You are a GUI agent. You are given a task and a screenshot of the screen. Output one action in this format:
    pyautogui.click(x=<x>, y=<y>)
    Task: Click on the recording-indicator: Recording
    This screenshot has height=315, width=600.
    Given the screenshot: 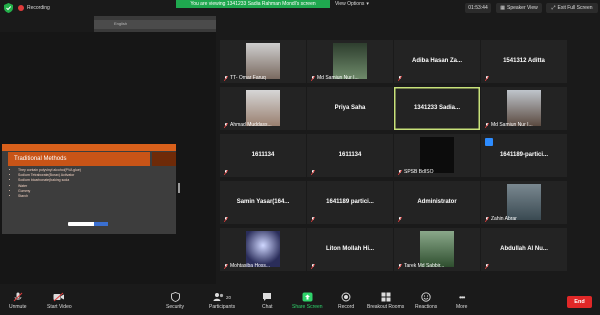 What is the action you would take?
    pyautogui.click(x=34, y=8)
    